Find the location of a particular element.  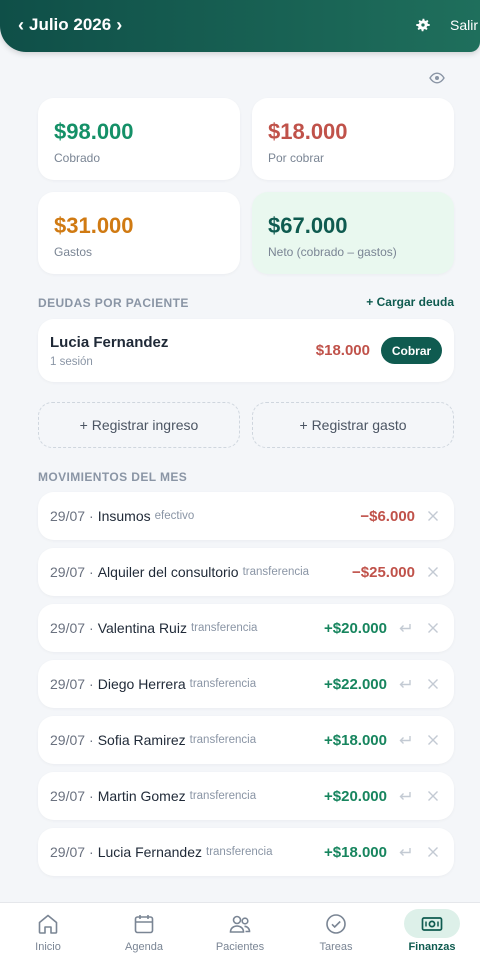

debts-section-title: DEUDAS POR PACIENTE is located at coordinates (113, 303).